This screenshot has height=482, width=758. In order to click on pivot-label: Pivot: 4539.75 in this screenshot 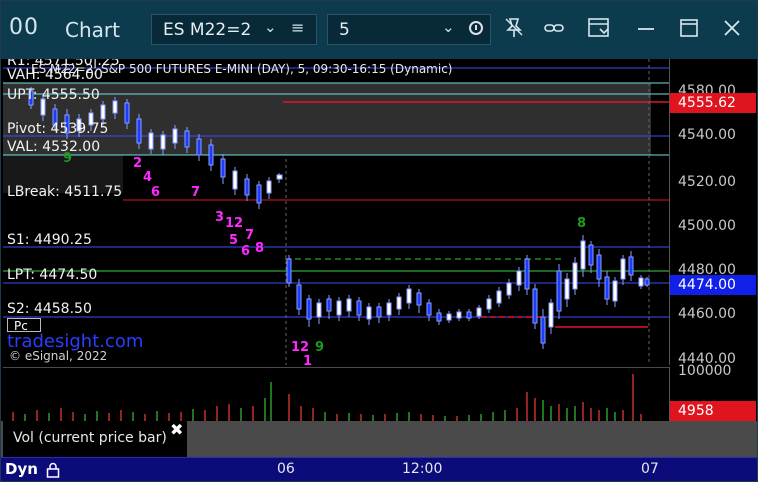, I will do `click(58, 129)`.